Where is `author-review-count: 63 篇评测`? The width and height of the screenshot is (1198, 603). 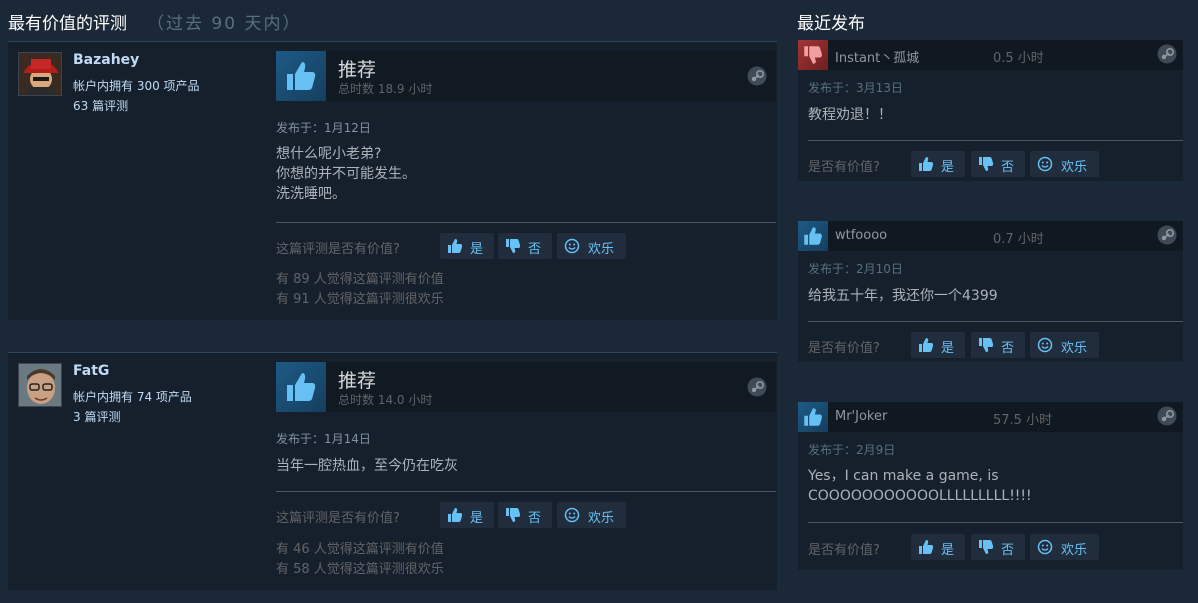
author-review-count: 63 篇评测 is located at coordinates (100, 105).